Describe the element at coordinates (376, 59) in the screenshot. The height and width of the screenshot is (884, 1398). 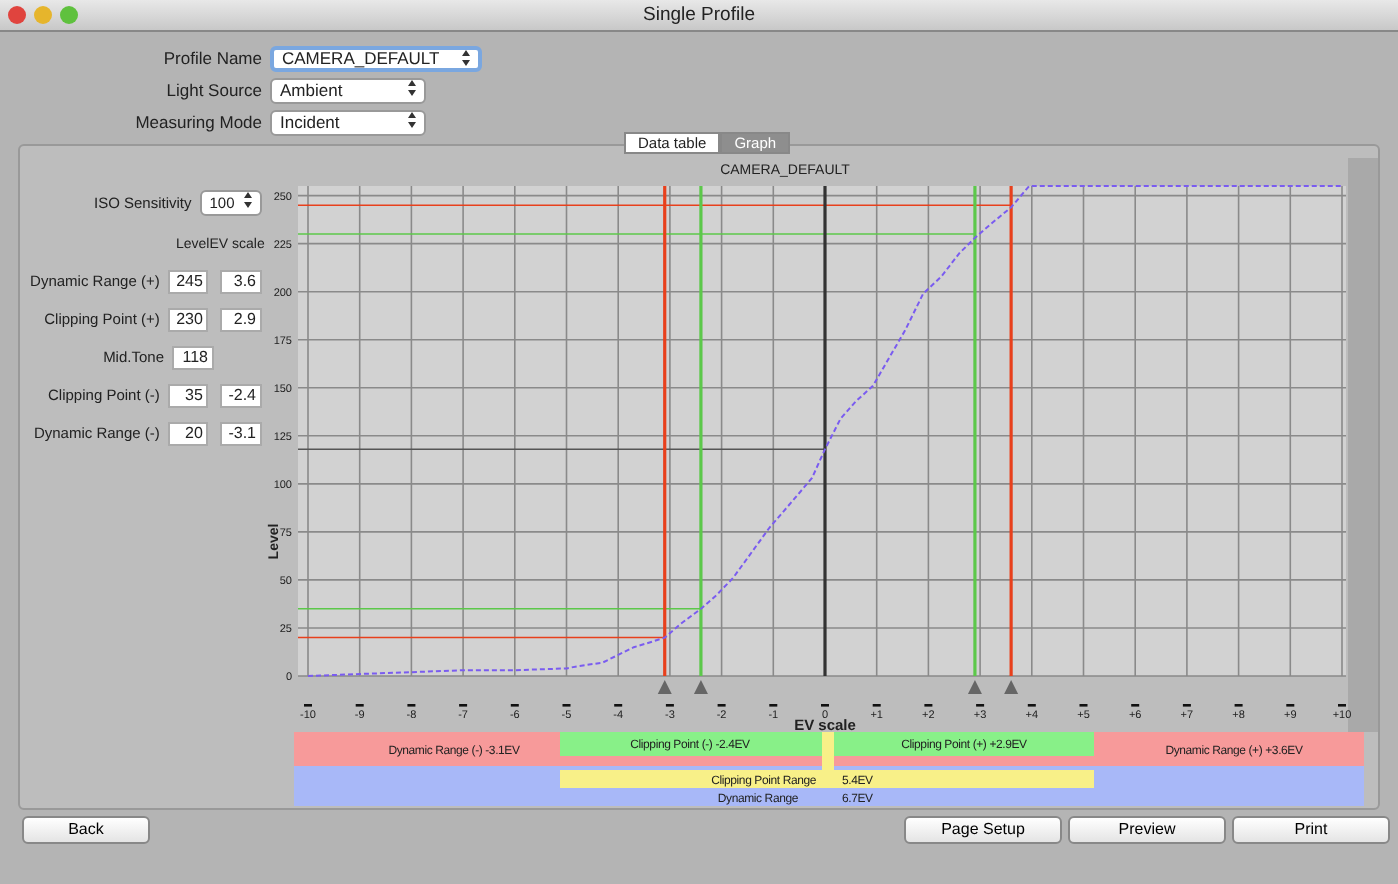
I see `dropdown: CAMERA_DEFAULT` at that location.